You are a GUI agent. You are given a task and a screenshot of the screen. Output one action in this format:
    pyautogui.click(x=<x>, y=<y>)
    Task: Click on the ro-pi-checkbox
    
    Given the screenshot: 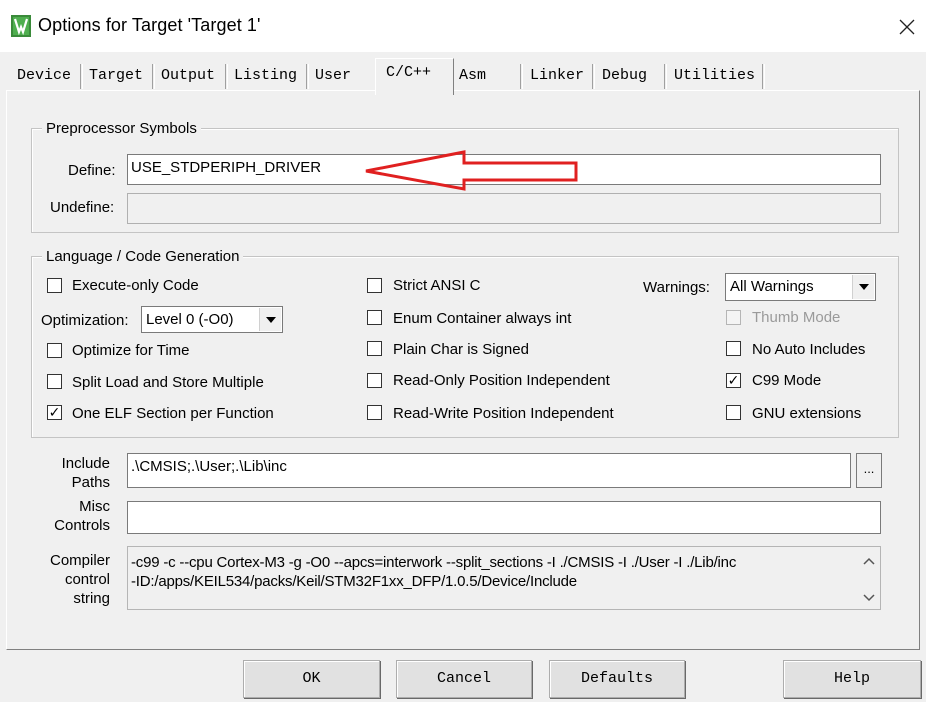 What is the action you would take?
    pyautogui.click(x=374, y=380)
    